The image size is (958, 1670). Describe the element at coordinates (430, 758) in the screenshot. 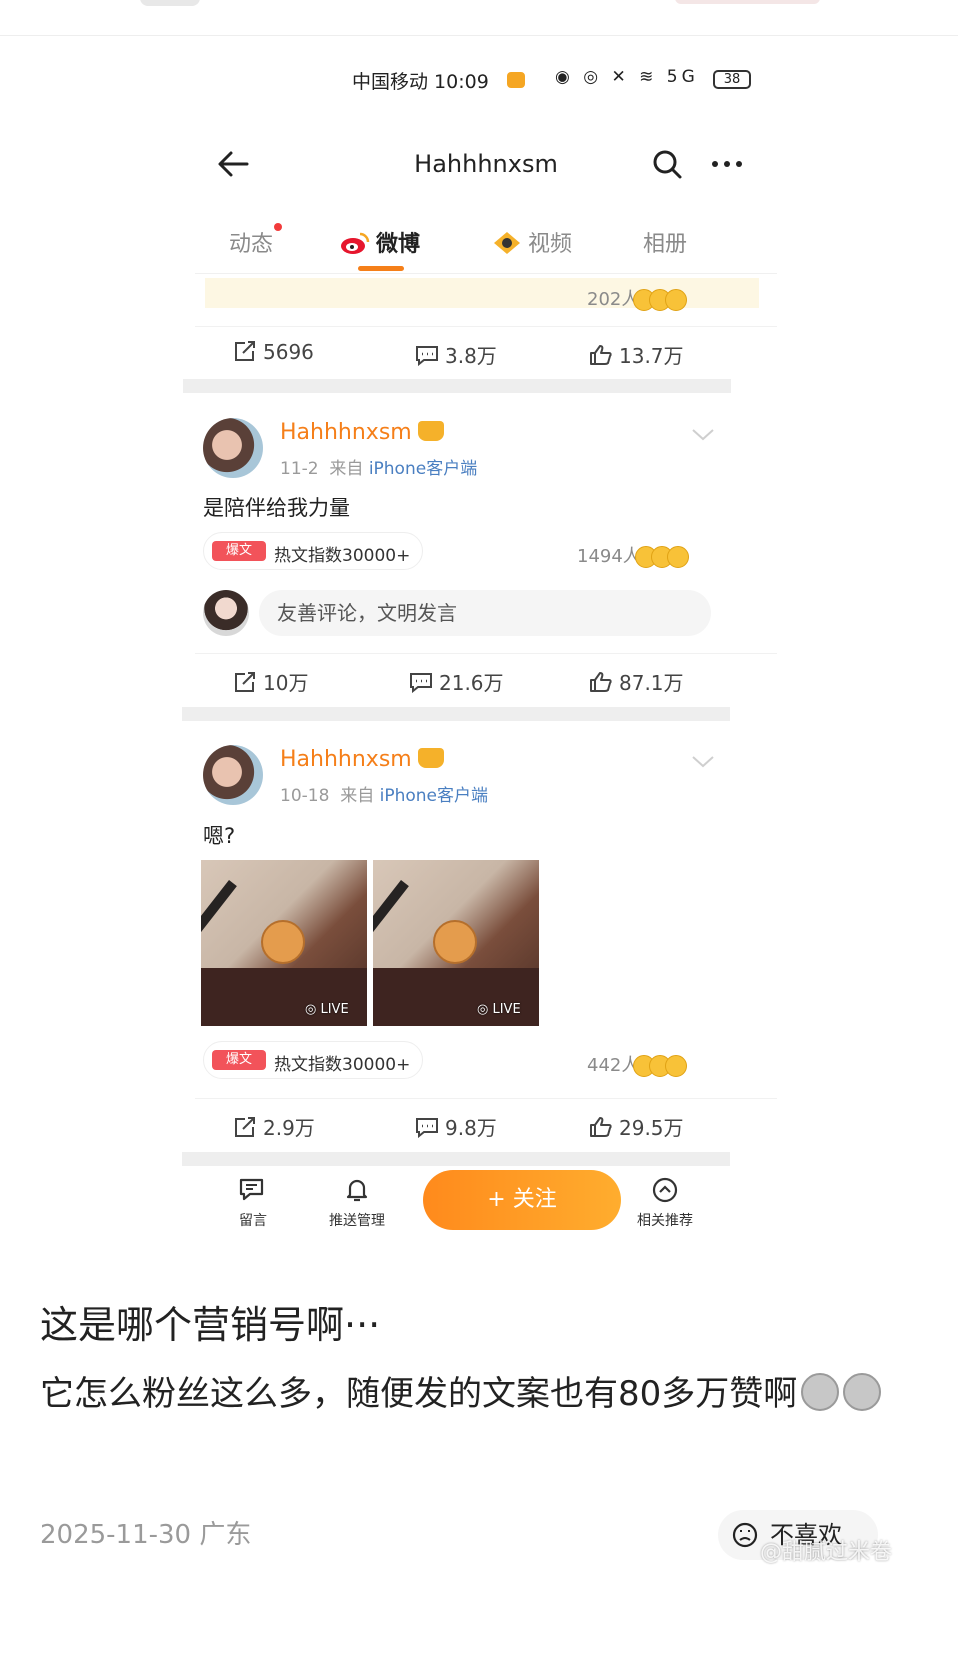

I see `crown-badge-icon` at that location.